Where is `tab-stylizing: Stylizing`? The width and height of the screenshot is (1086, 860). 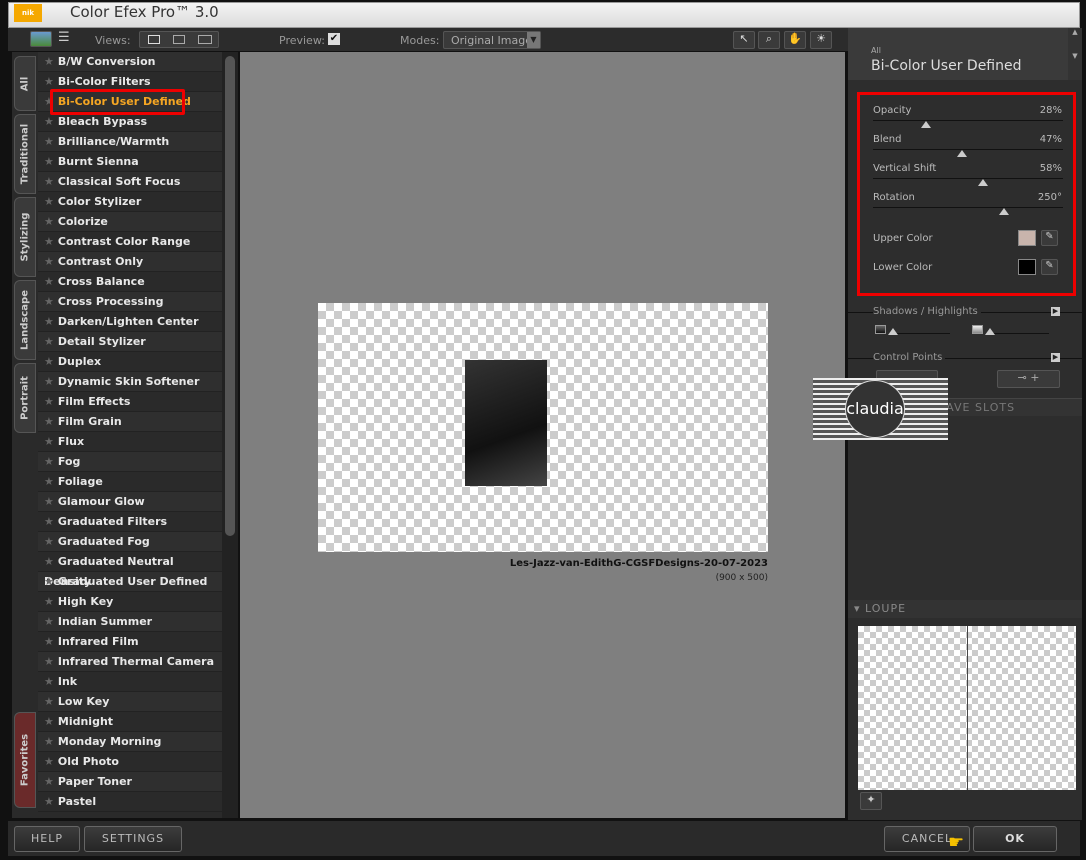
tab-stylizing: Stylizing is located at coordinates (25, 237).